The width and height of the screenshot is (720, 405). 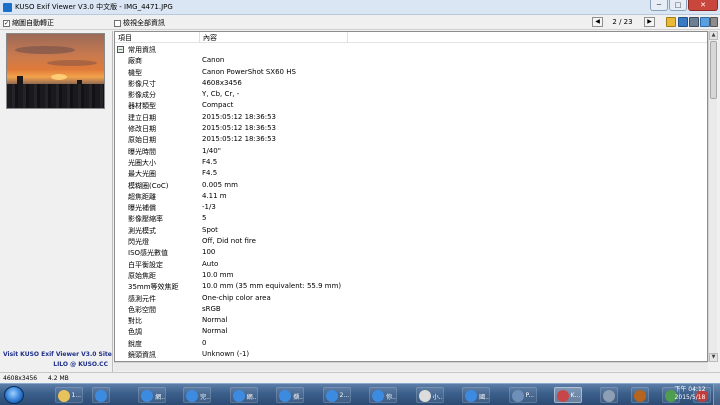 What do you see at coordinates (694, 22) in the screenshot?
I see `disk-icon` at bounding box center [694, 22].